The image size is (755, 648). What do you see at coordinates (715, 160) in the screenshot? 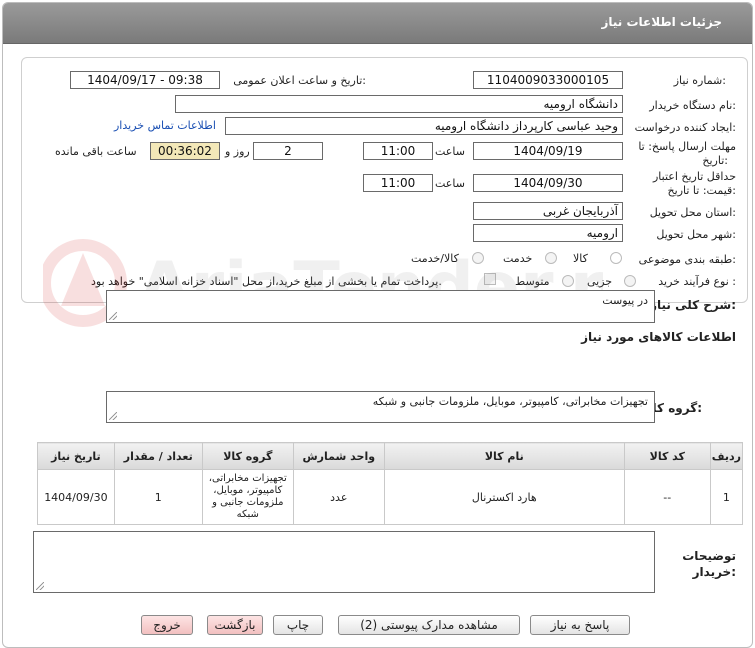
I see `deadline-label-2: تاریخ:` at bounding box center [715, 160].